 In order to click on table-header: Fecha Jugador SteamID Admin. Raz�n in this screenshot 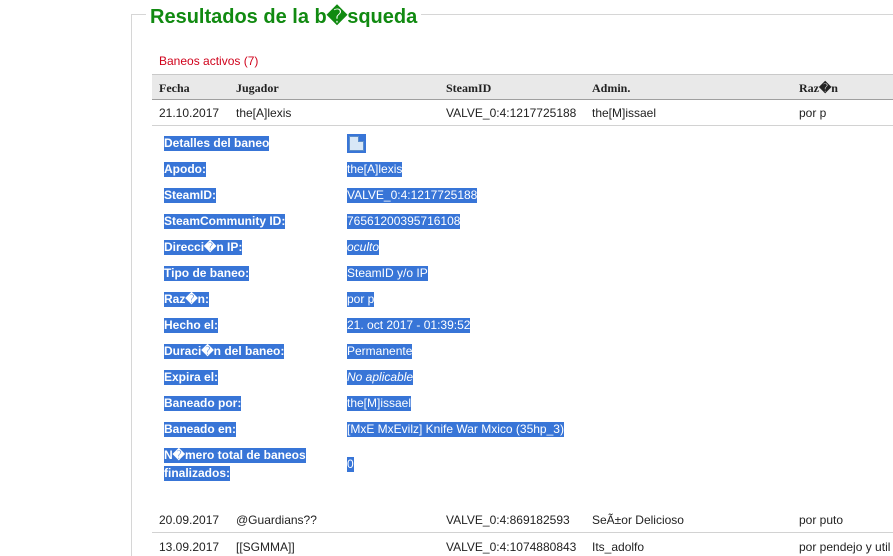, I will do `click(522, 87)`.